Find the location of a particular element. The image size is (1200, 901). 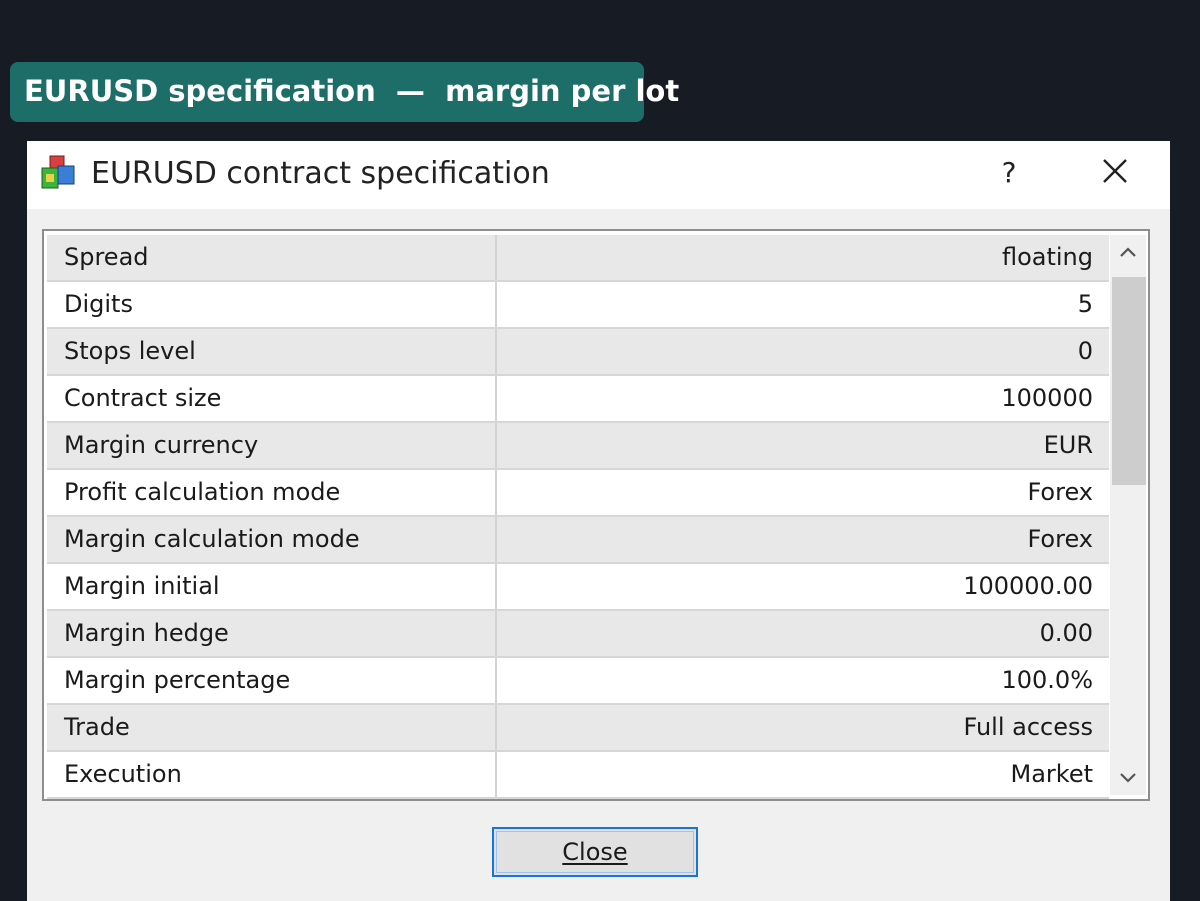

spec-value: EUR is located at coordinates (1068, 445).